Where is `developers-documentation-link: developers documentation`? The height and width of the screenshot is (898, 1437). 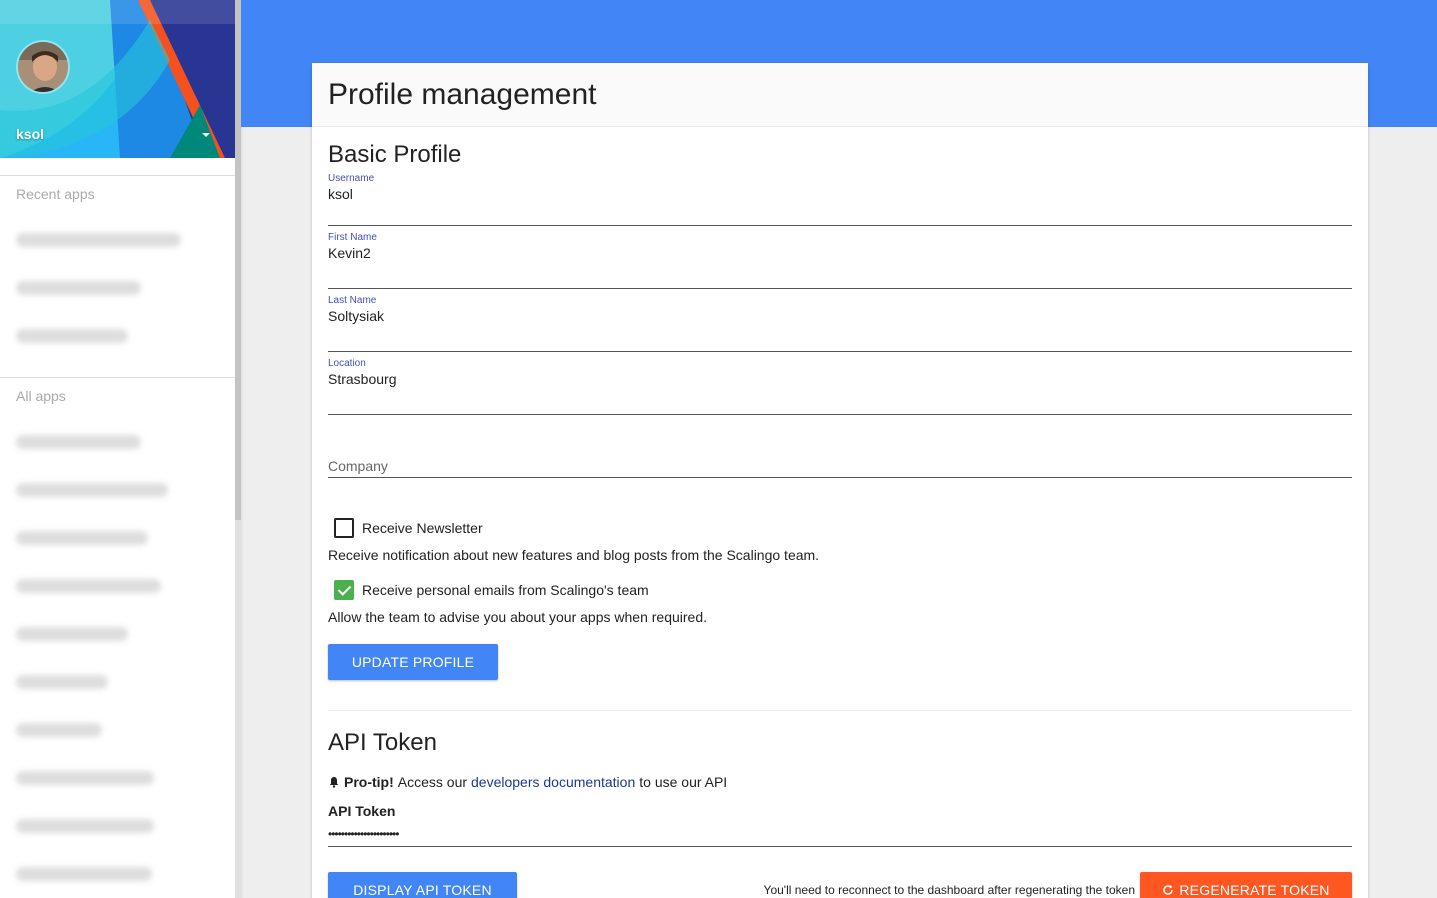 developers-documentation-link: developers documentation is located at coordinates (553, 782).